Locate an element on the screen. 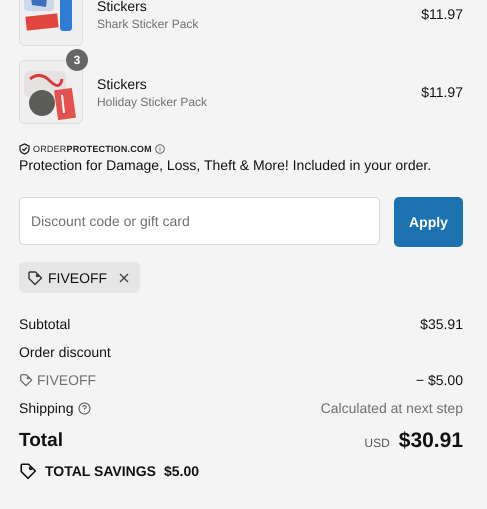 The width and height of the screenshot is (487, 509). quantity-badge: 3 is located at coordinates (77, 60).